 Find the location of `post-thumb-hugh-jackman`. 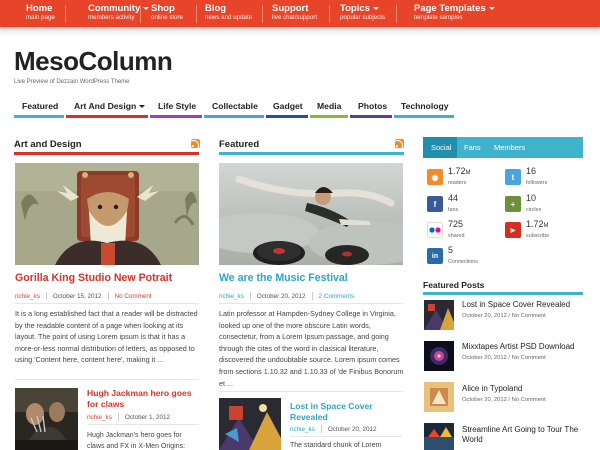

post-thumb-hugh-jackman is located at coordinates (46, 419).